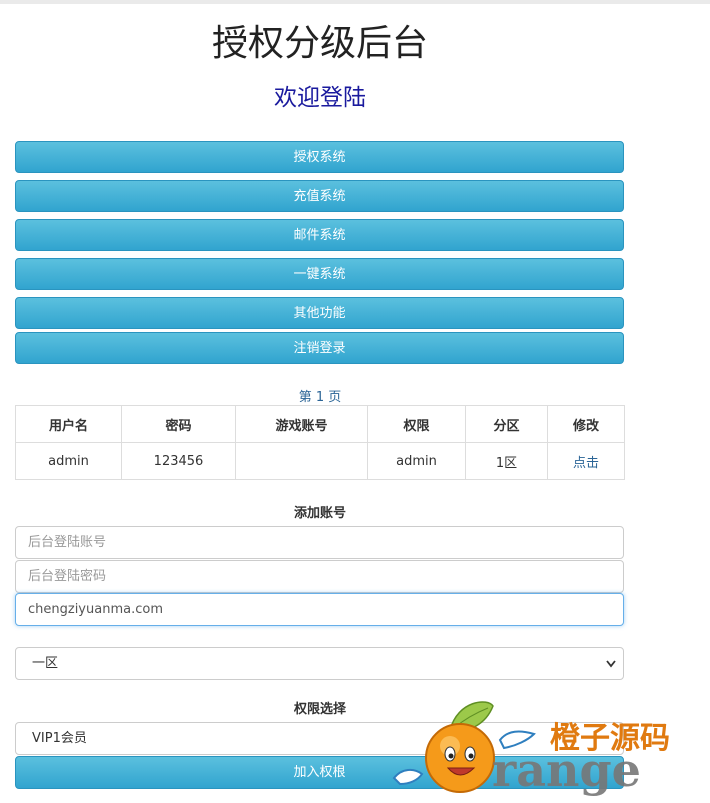  What do you see at coordinates (320, 98) in the screenshot?
I see `page-subtitle: 欢迎登陆` at bounding box center [320, 98].